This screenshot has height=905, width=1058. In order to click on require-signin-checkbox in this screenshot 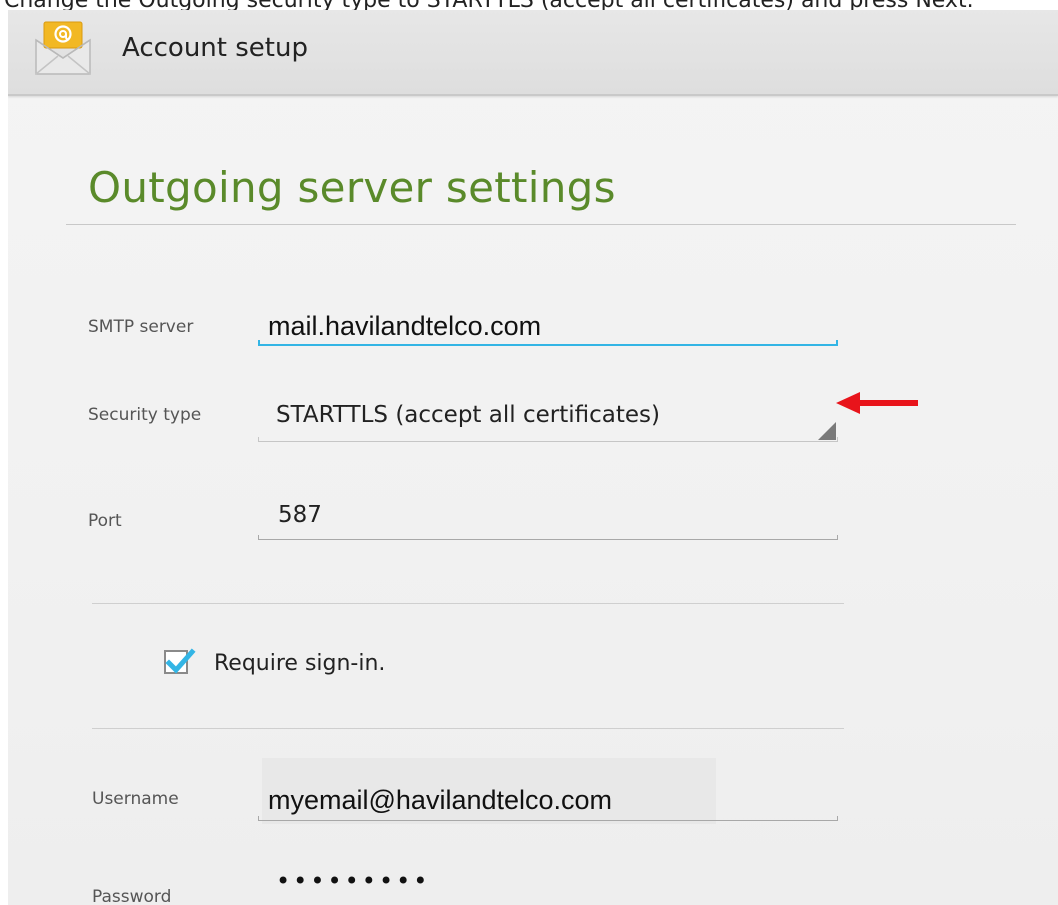, I will do `click(180, 661)`.